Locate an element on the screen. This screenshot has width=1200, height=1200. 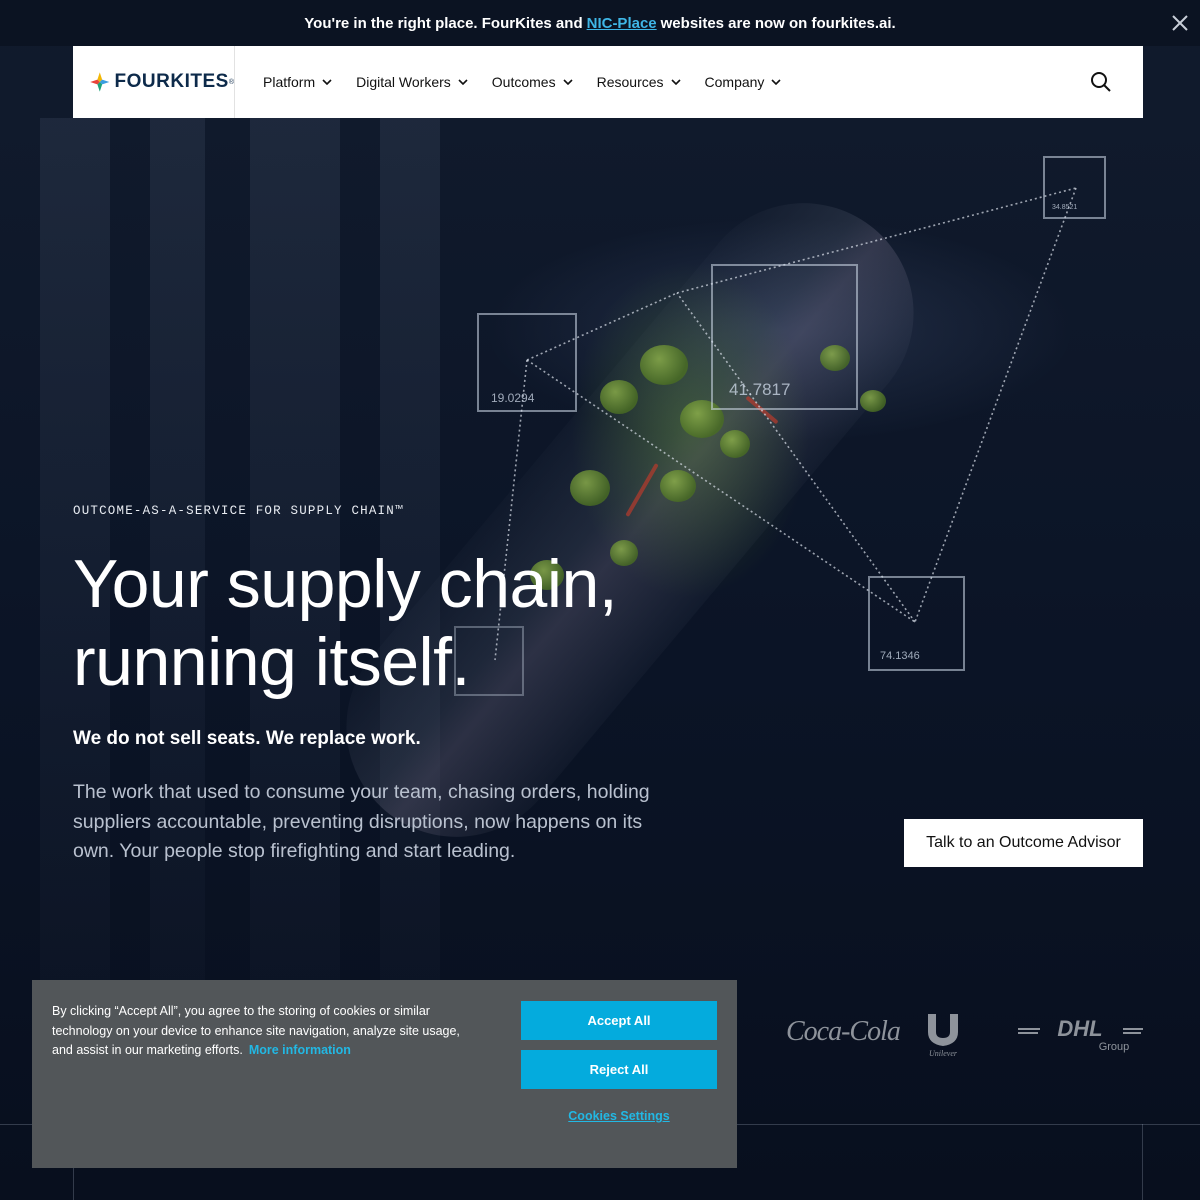
announcement-text: You're in the right place. FourKites and is located at coordinates (443, 23).